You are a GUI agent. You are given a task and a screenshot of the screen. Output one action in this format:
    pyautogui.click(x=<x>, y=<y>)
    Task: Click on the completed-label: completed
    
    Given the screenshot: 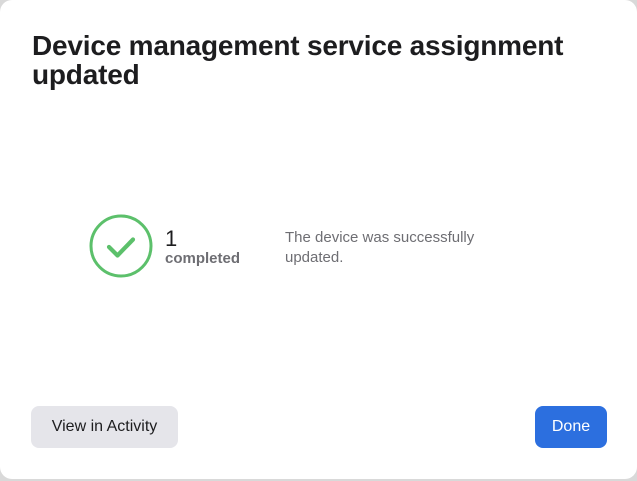 What is the action you would take?
    pyautogui.click(x=203, y=258)
    